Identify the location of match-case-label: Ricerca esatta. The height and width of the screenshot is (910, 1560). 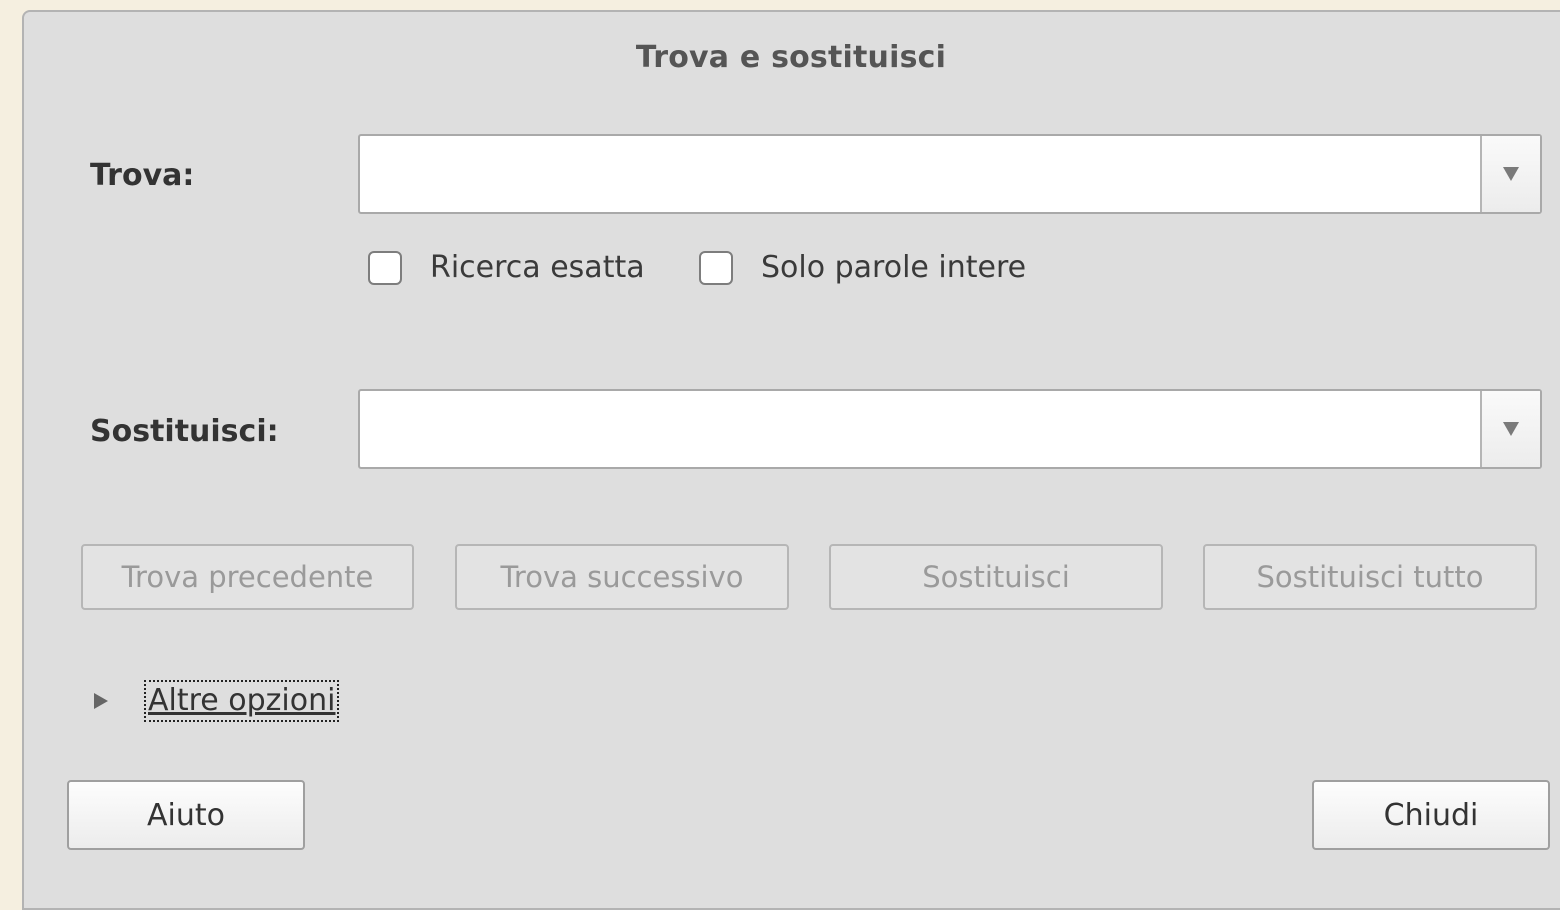
(537, 267).